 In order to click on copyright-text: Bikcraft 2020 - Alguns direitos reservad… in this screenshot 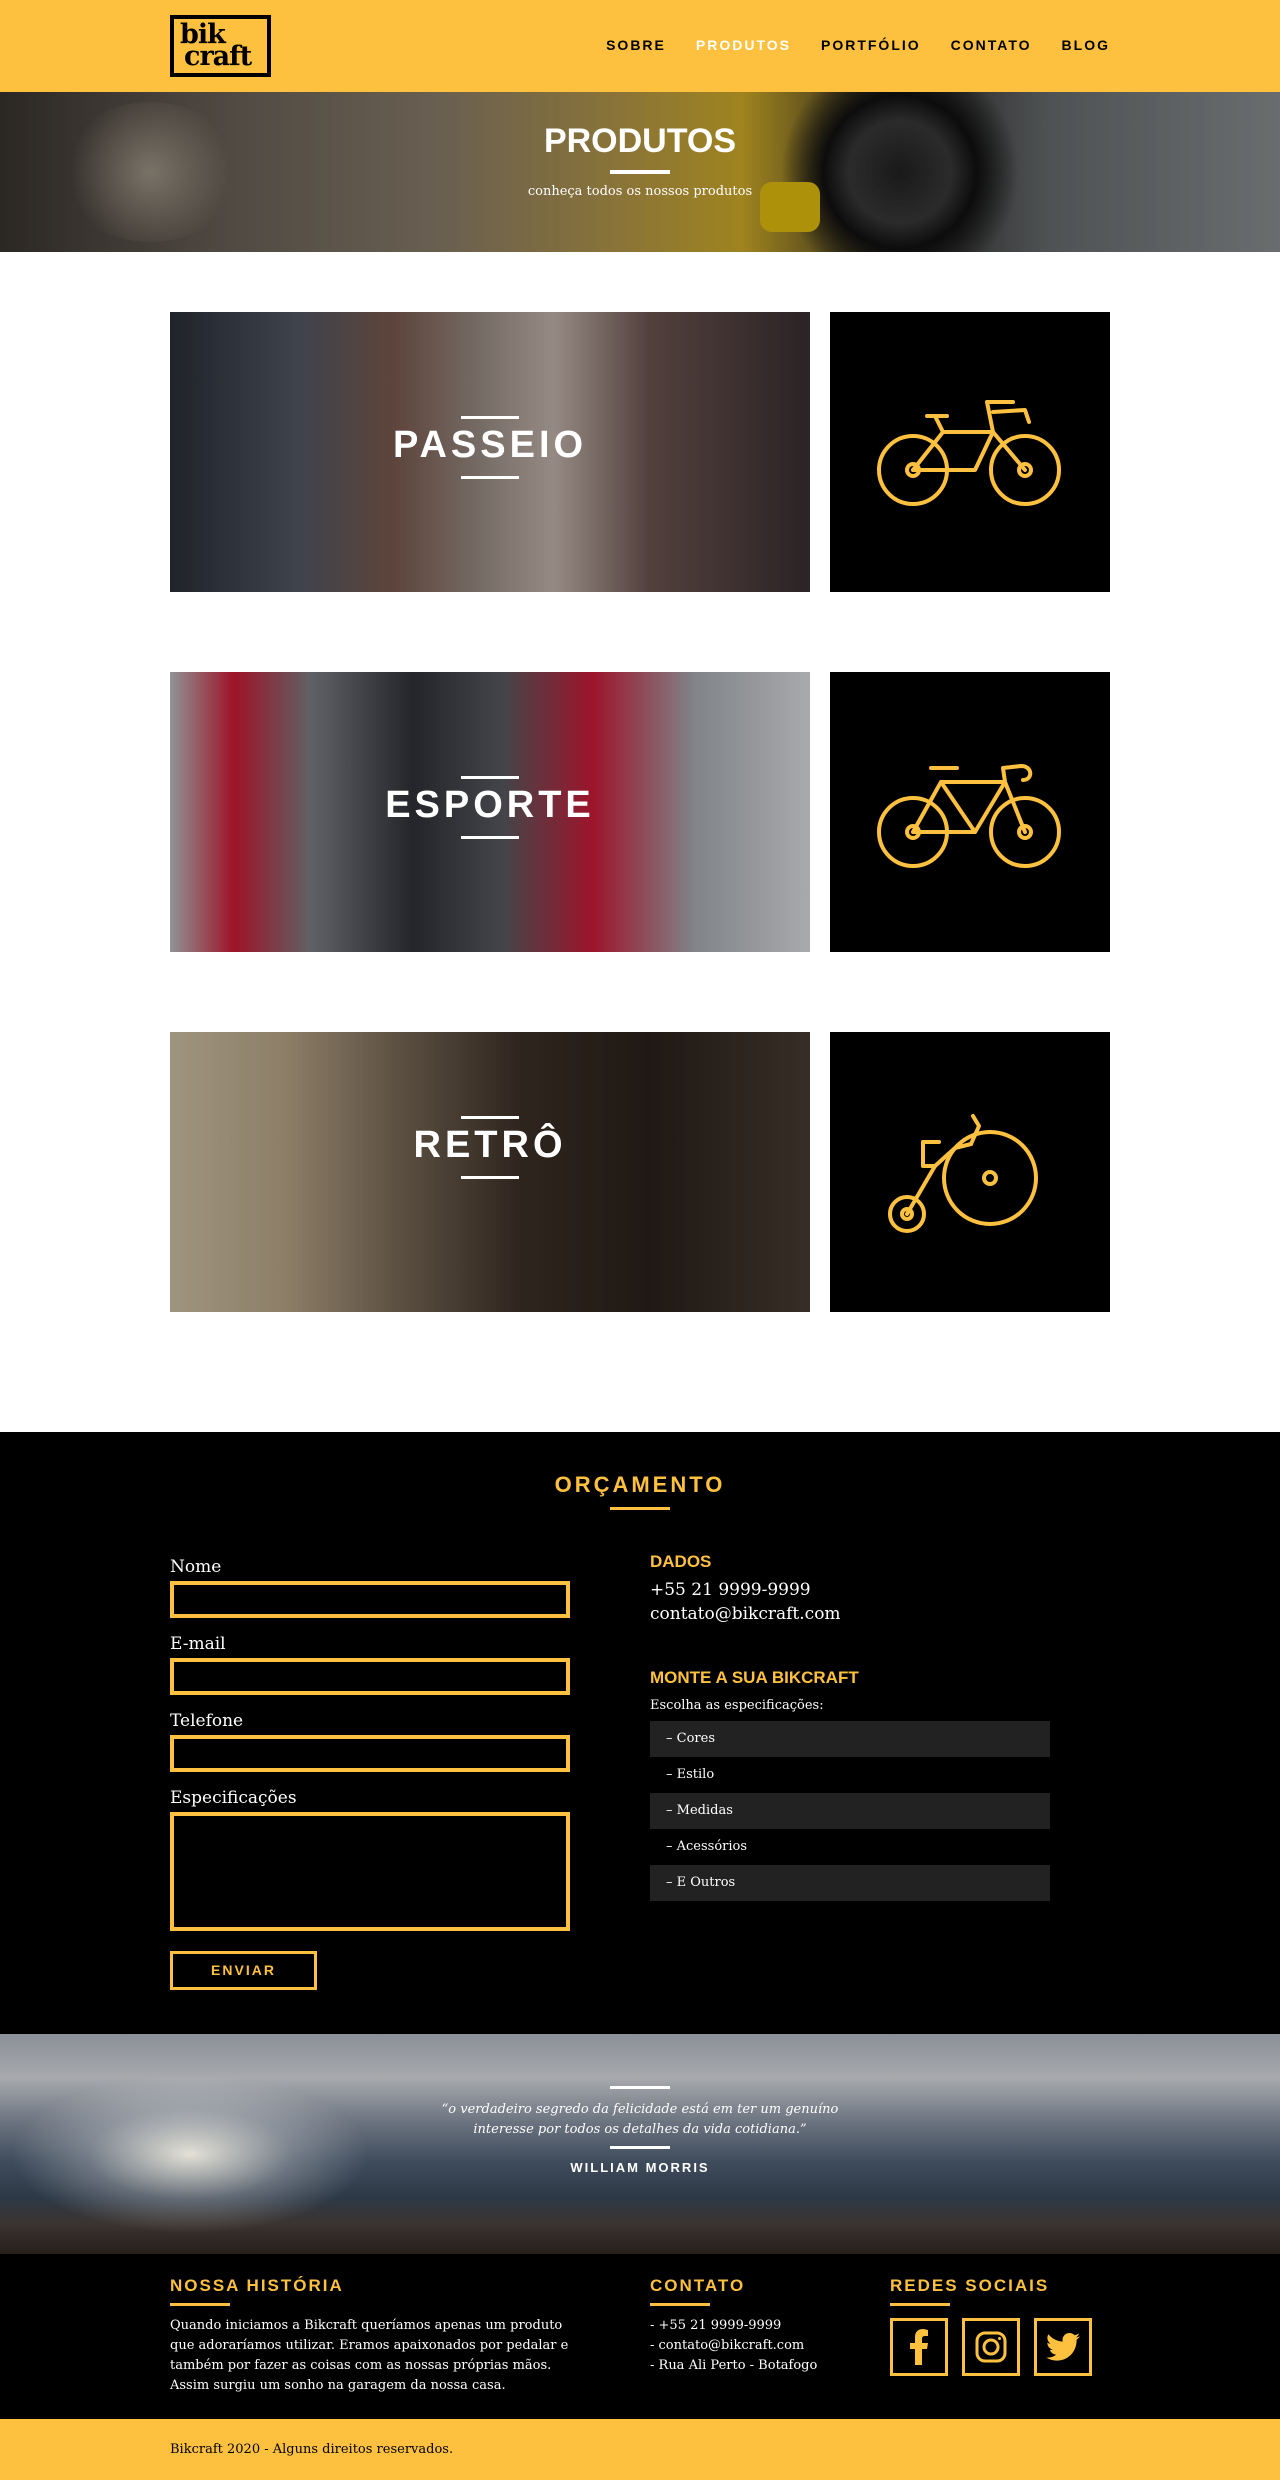, I will do `click(312, 2449)`.